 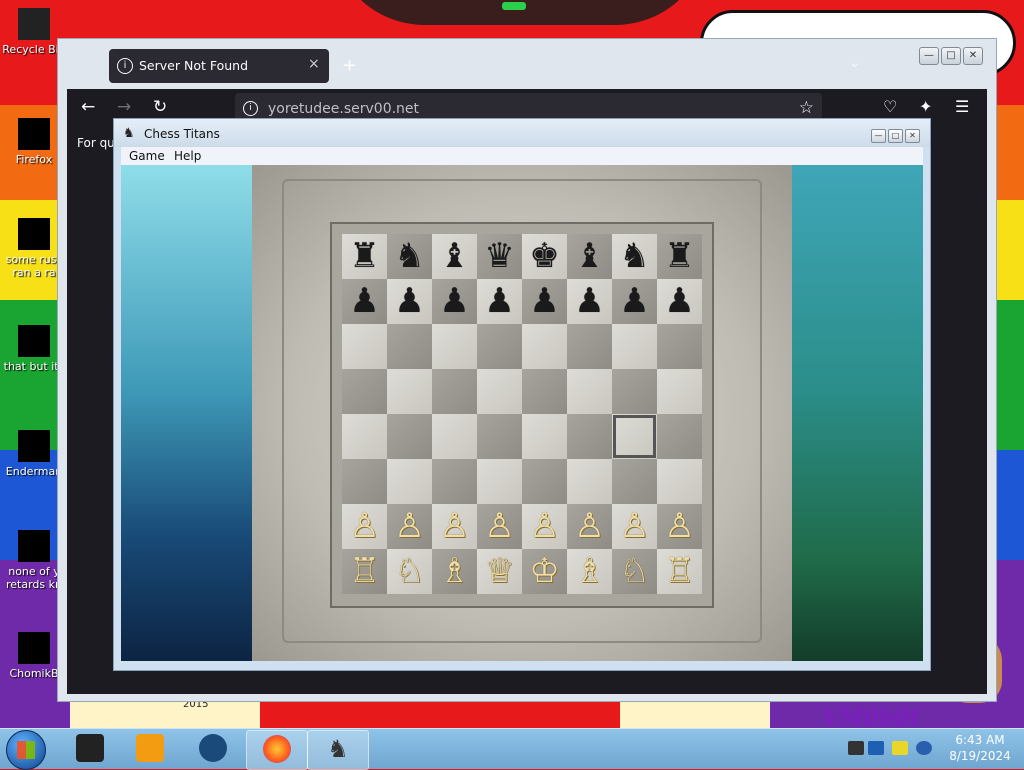 I want to click on chess-close-button: ✕, so click(x=912, y=136).